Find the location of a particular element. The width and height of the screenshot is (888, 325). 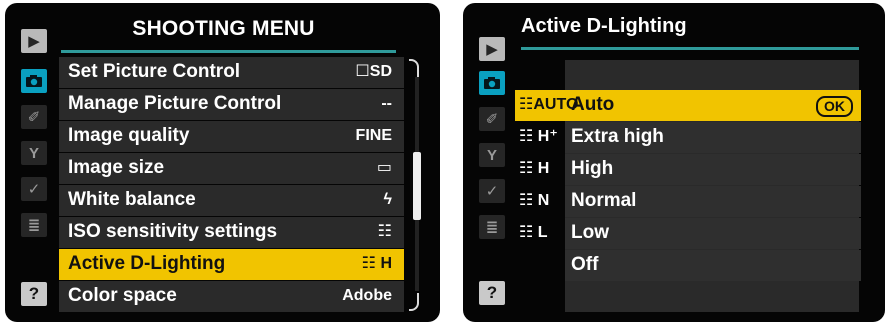

menu-item-manage-picture-control: Manage Picture Control -- is located at coordinates (231, 104).